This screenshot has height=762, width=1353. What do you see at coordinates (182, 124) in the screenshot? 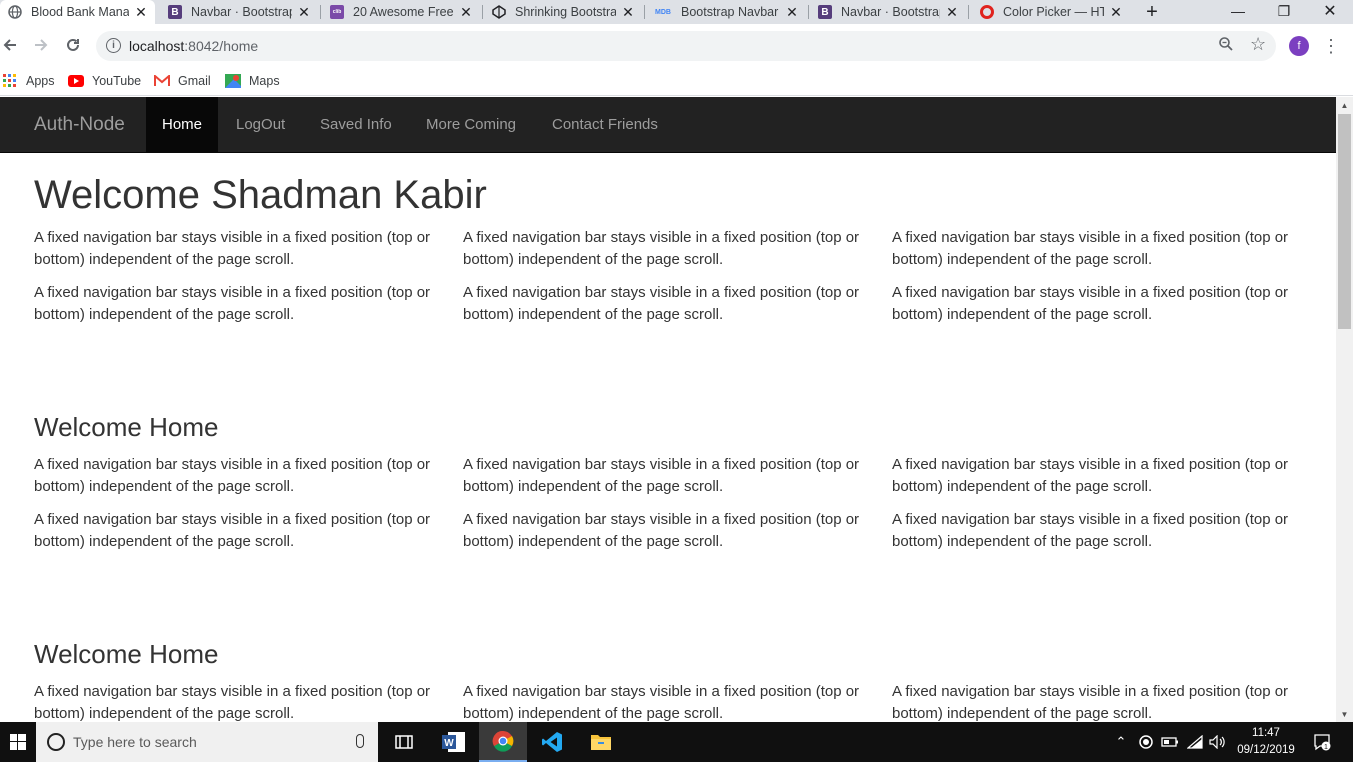
I see `nav-home: Home` at bounding box center [182, 124].